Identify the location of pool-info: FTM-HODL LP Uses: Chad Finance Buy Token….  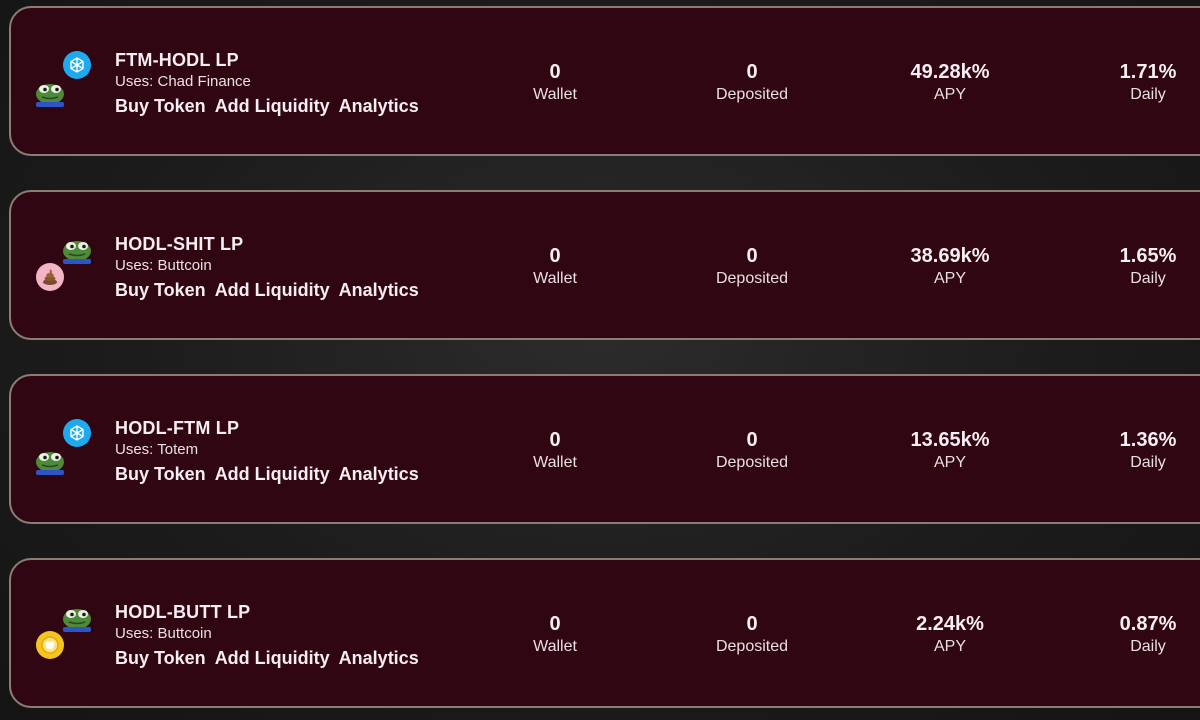
(271, 84).